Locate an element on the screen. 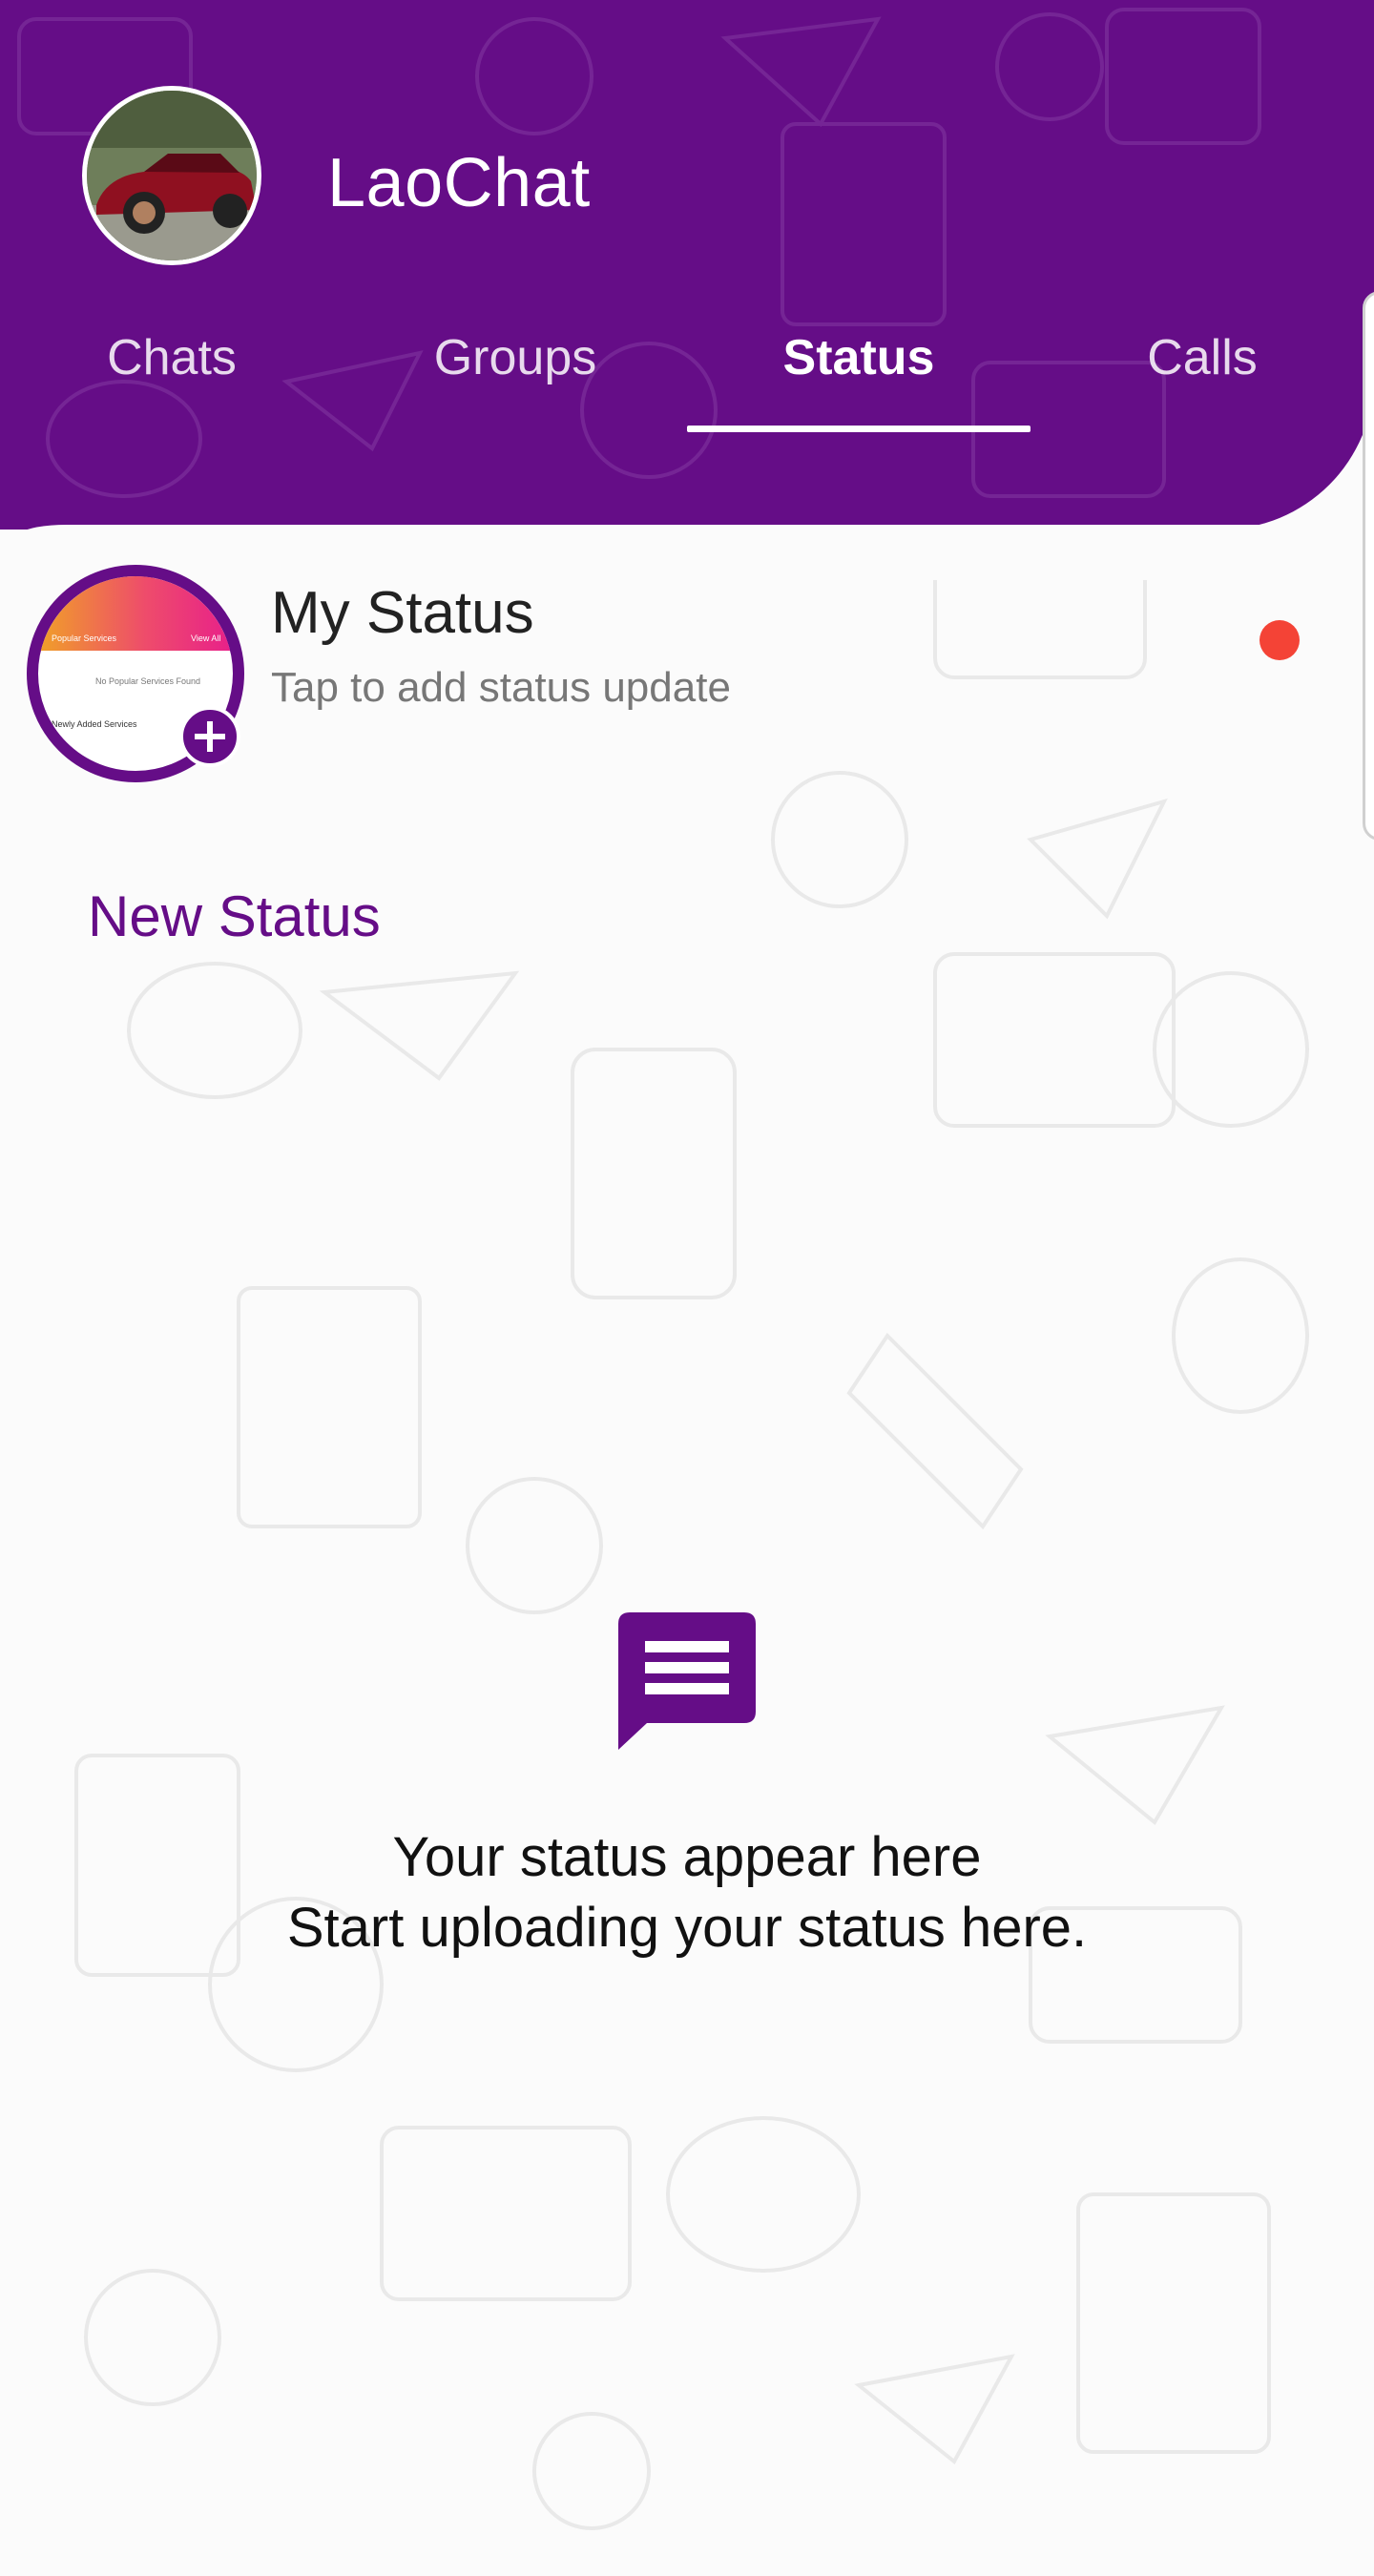  empty-state-line-1: Your status appear here is located at coordinates (687, 1857).